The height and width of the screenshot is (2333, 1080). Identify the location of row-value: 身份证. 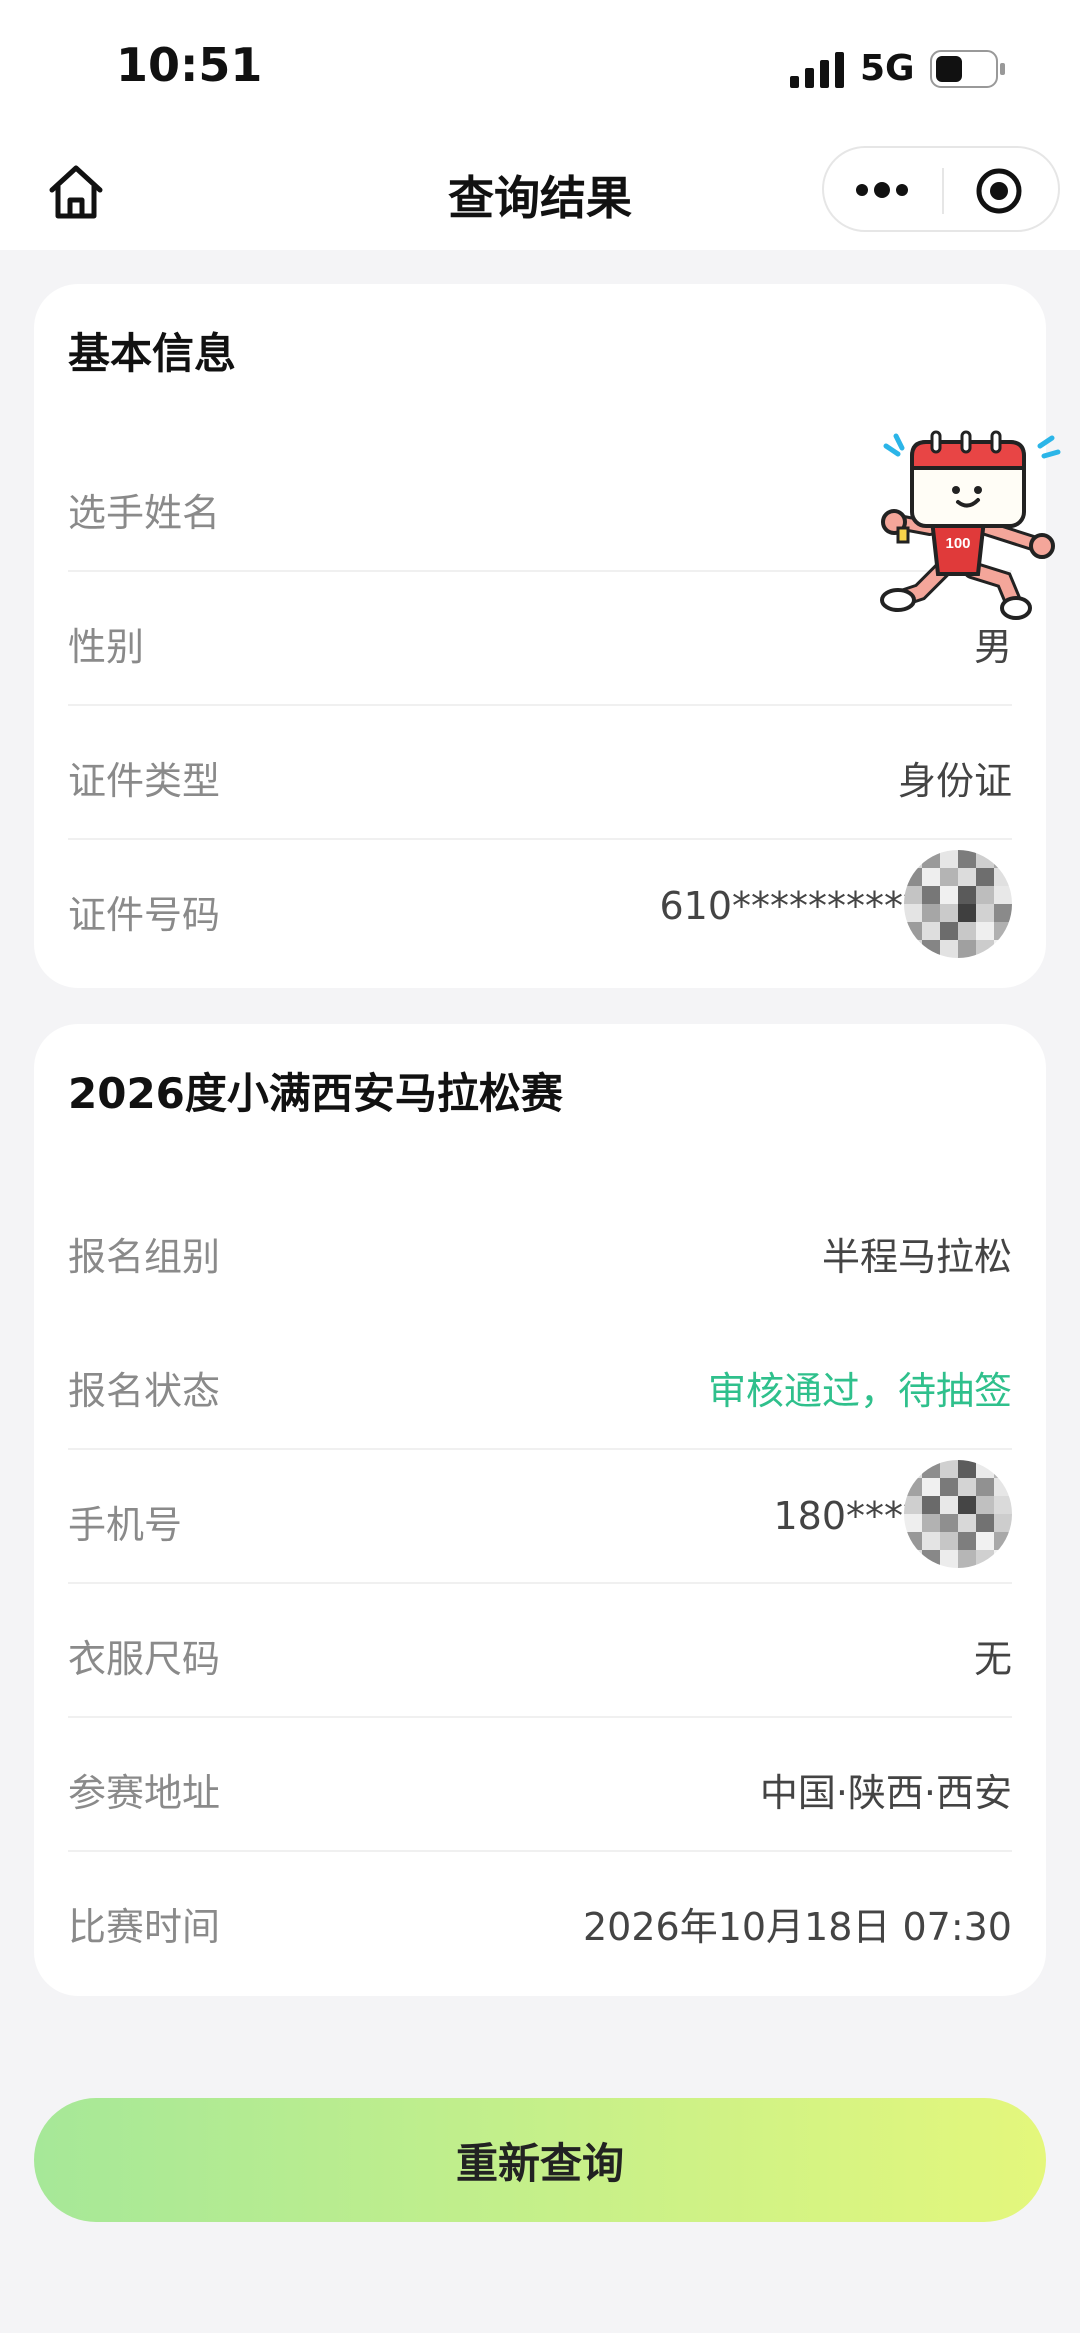
(954, 781).